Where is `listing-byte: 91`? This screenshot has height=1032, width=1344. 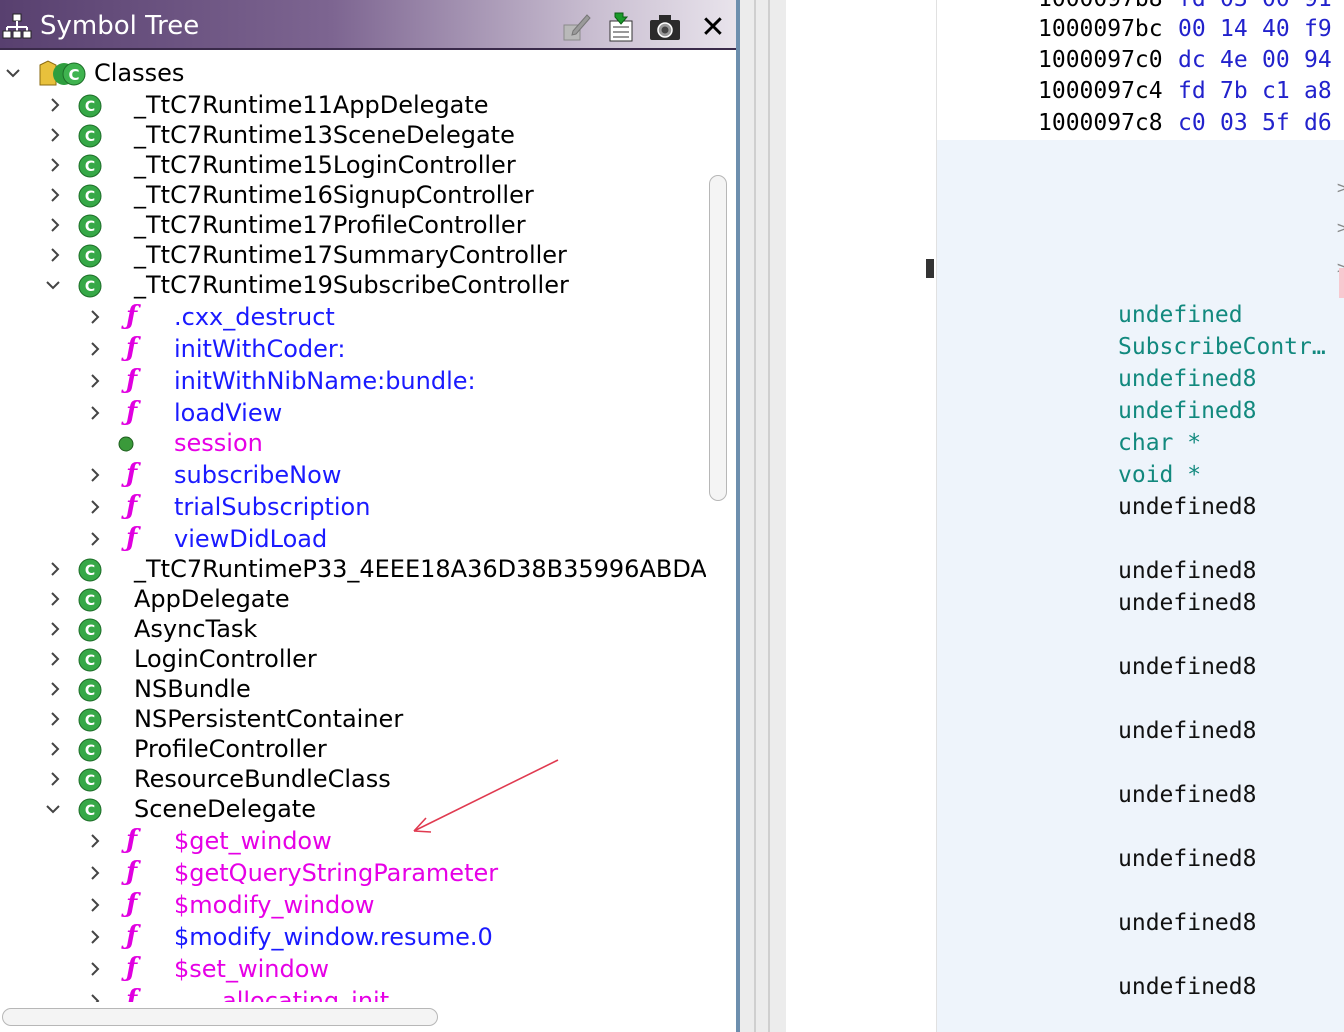
listing-byte: 91 is located at coordinates (1318, 7).